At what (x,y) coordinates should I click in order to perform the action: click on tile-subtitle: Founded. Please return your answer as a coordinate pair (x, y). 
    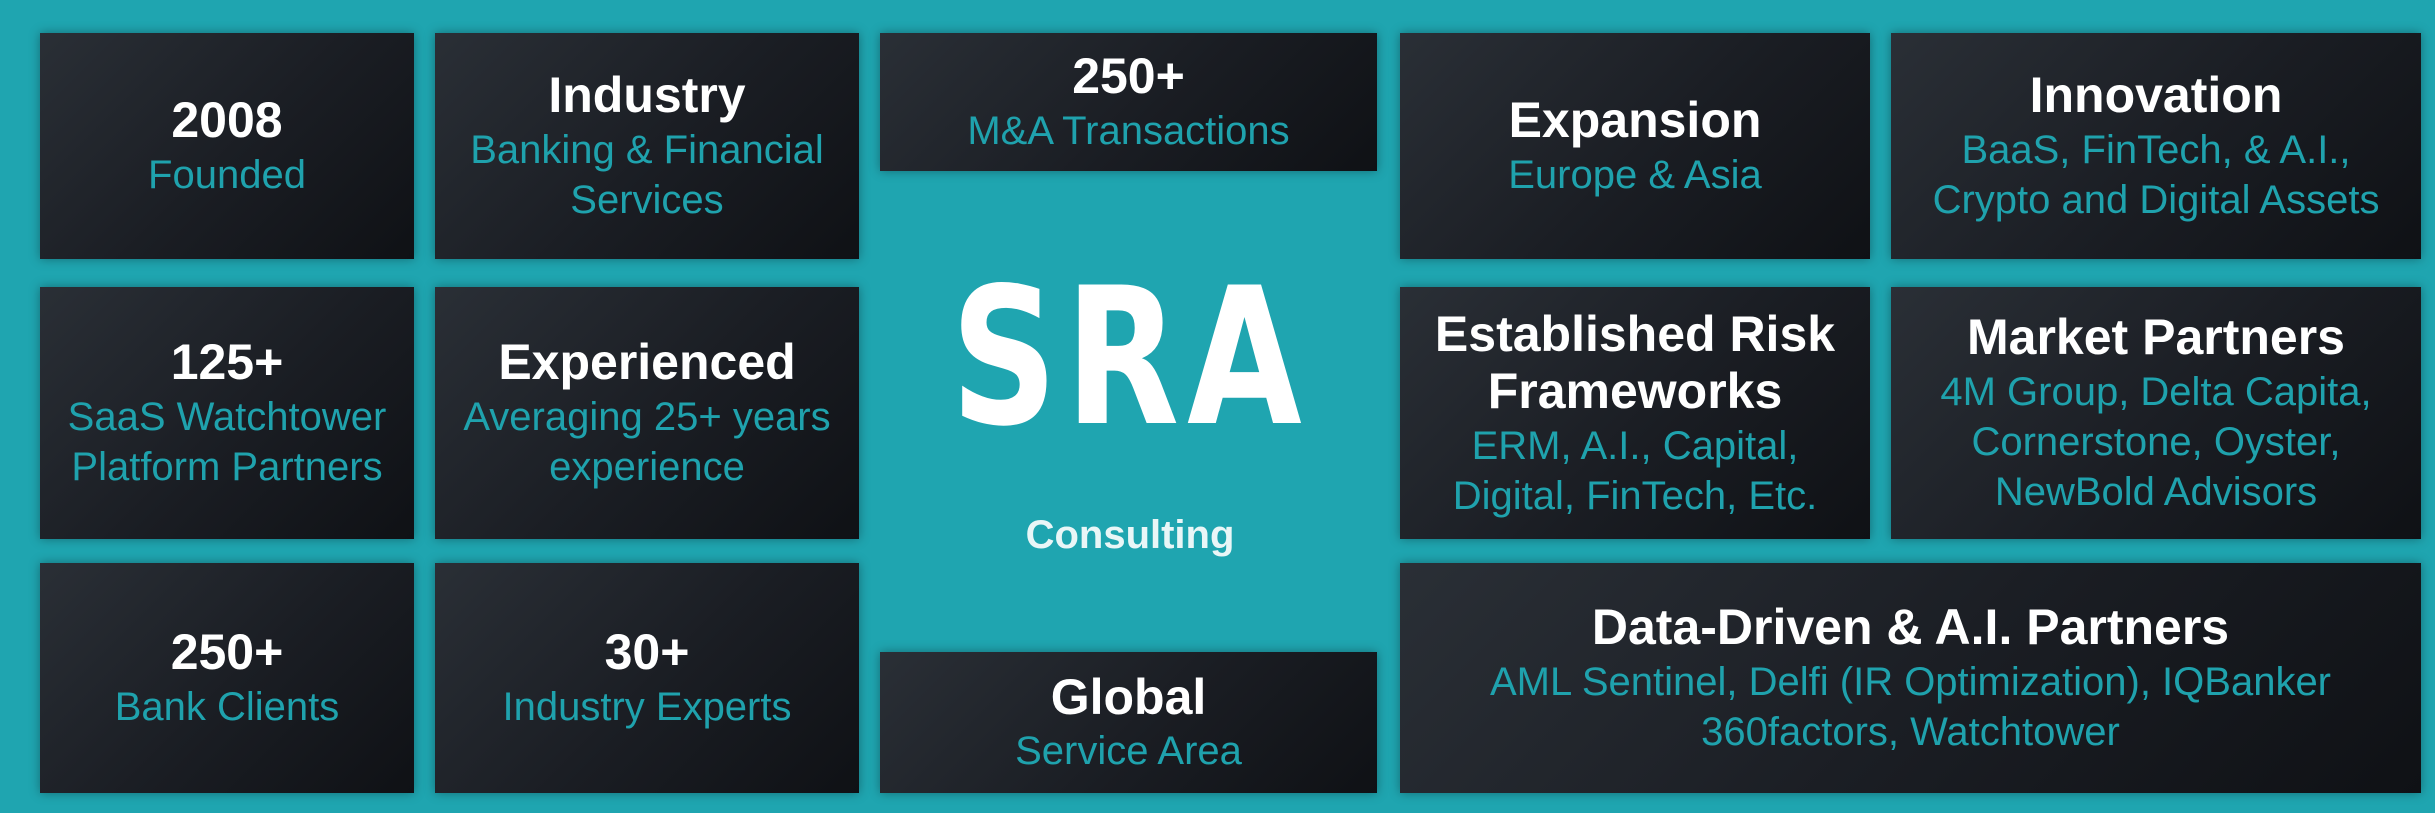
    Looking at the image, I should click on (227, 174).